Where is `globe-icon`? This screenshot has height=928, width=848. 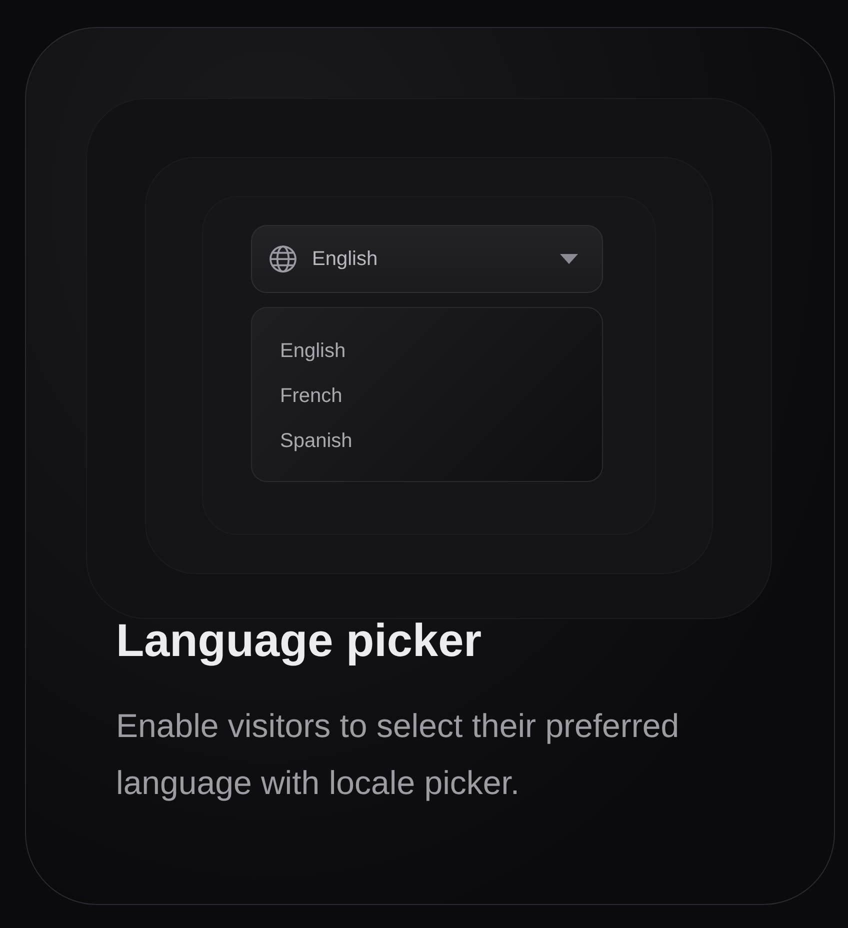
globe-icon is located at coordinates (283, 259).